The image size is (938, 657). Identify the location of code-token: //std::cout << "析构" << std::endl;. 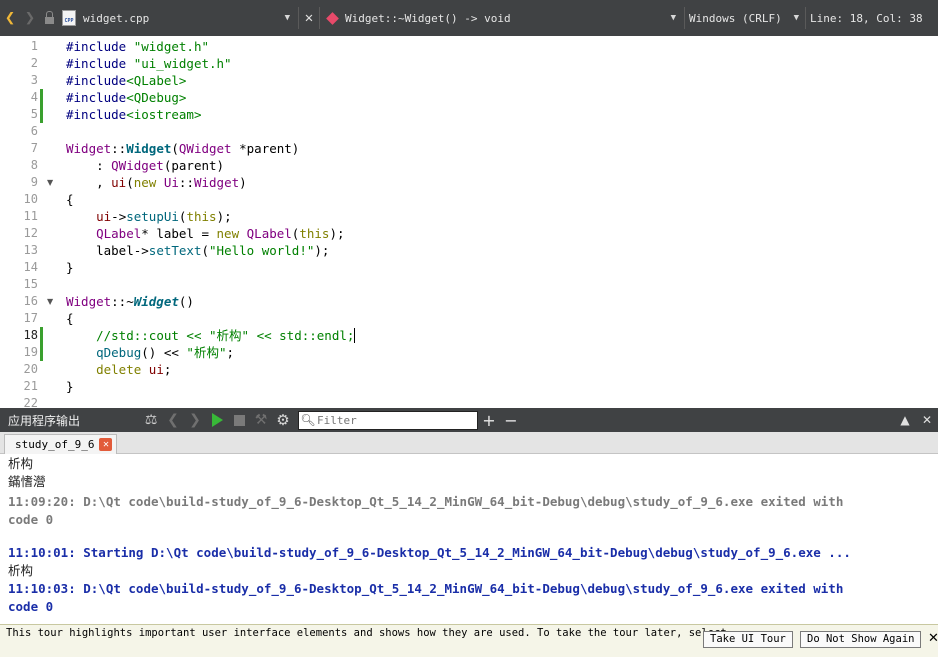
(225, 335).